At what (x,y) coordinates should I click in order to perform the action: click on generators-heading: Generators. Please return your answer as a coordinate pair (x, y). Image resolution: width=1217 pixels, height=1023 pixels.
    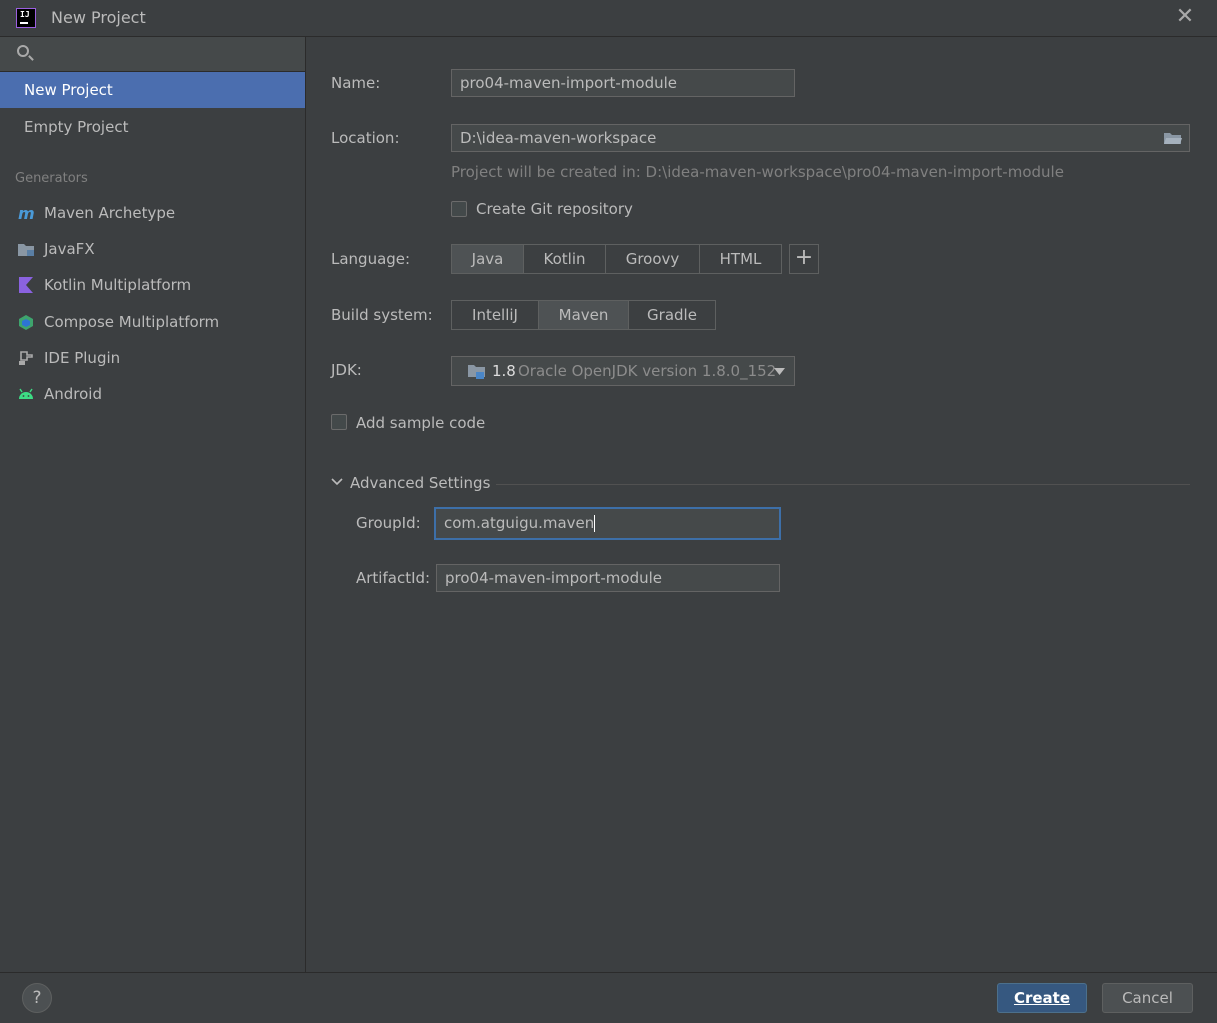
    Looking at the image, I should click on (51, 178).